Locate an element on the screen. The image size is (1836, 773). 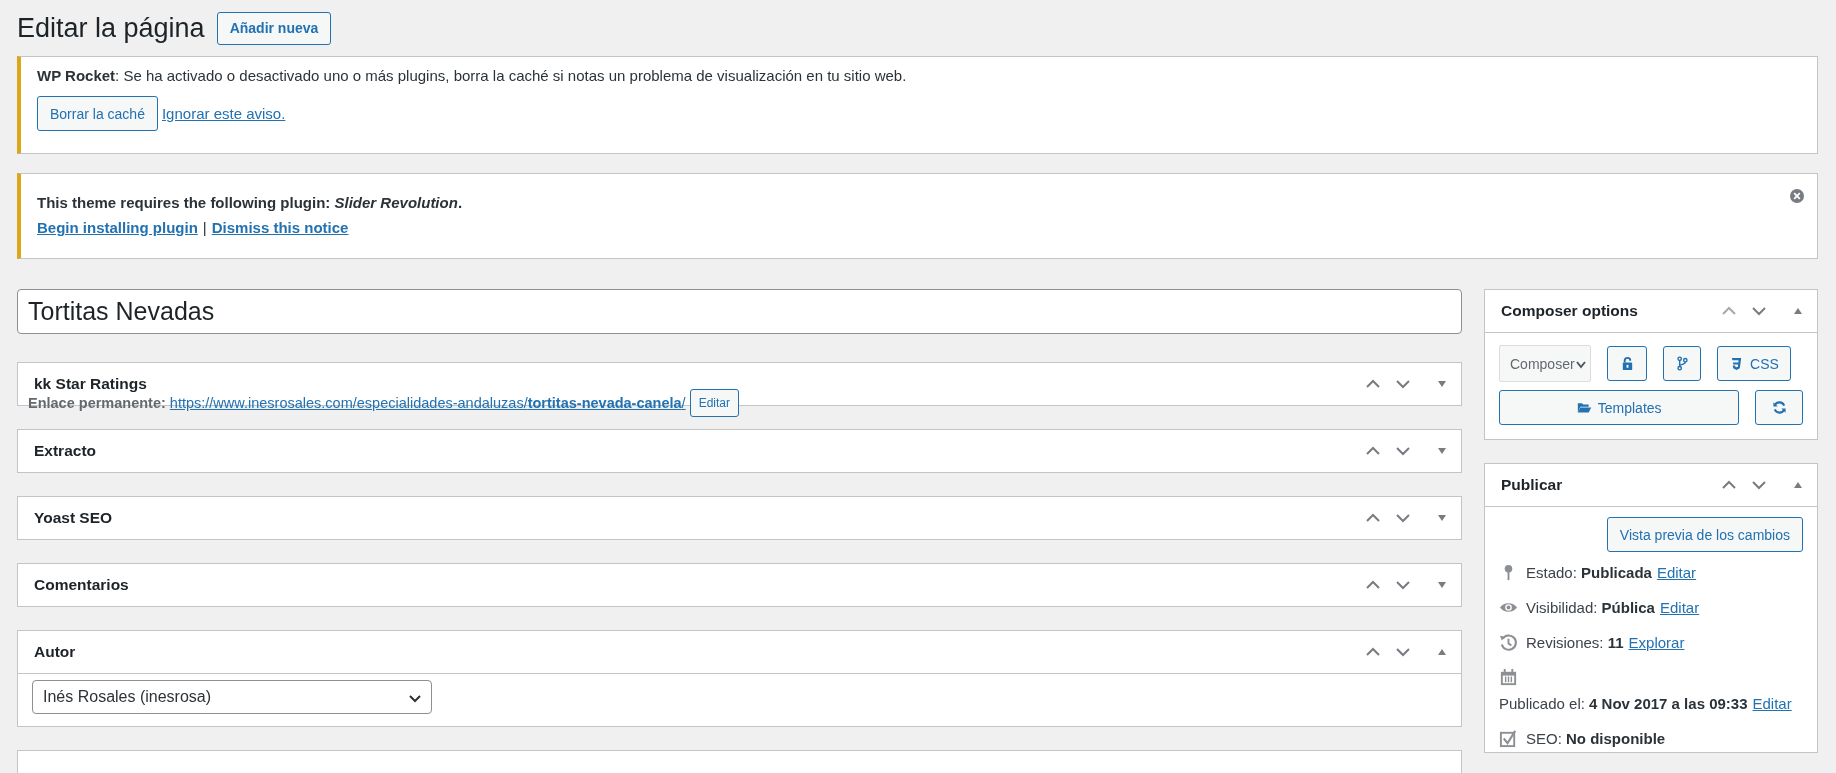
branch-icon is located at coordinates (1682, 363).